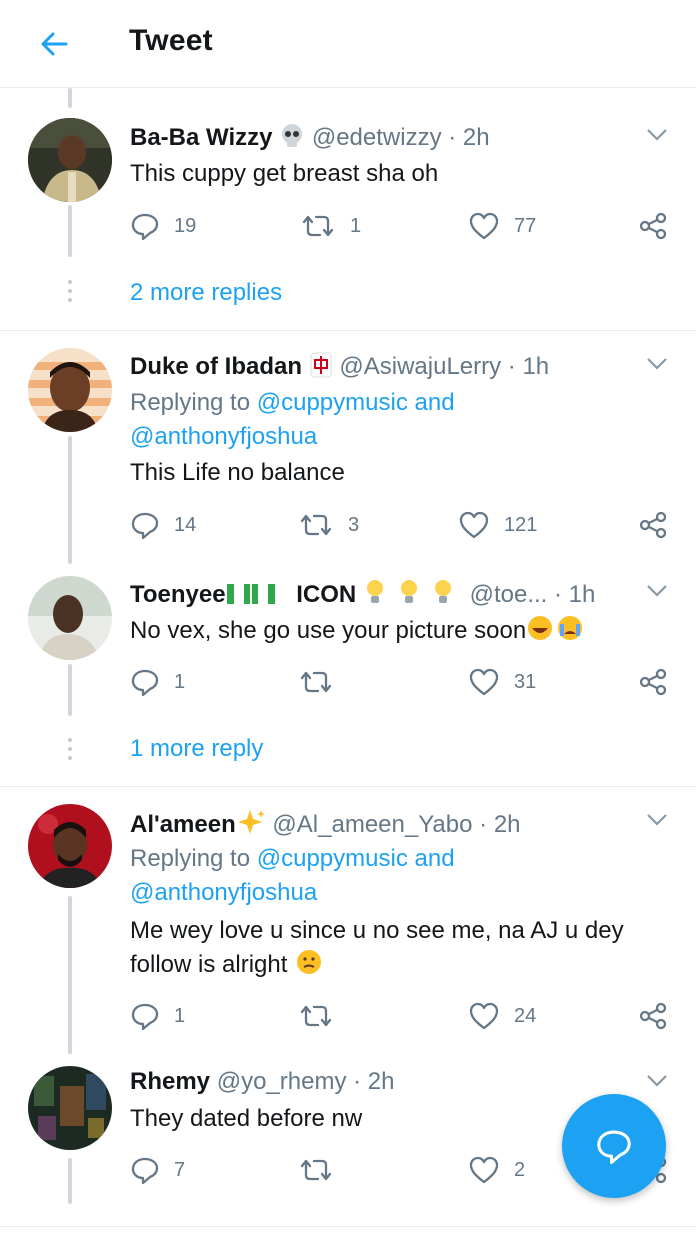  Describe the element at coordinates (216, 366) in the screenshot. I see `display-name: Duke of Ibadan` at that location.